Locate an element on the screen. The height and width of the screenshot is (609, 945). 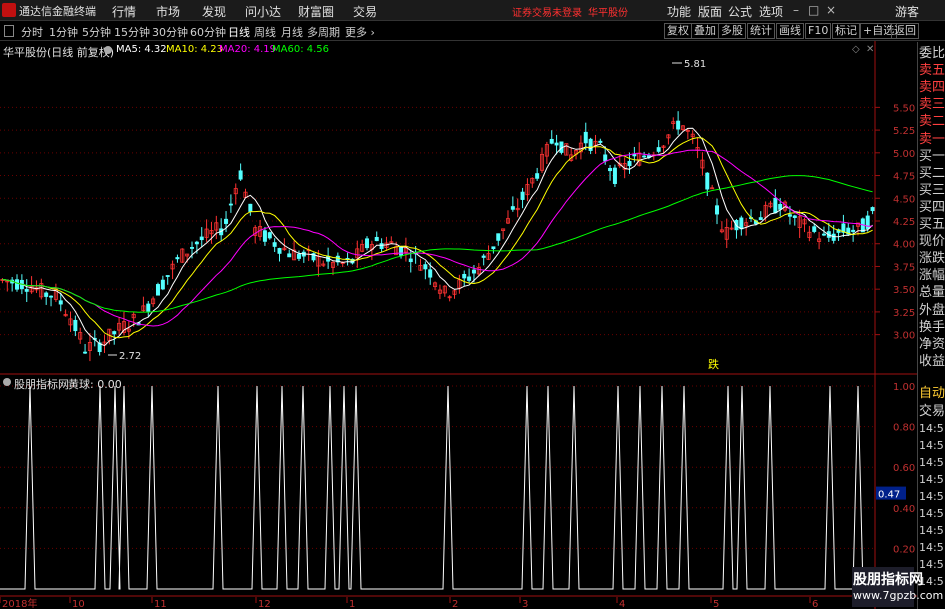
price-tick-label: 5.25 is located at coordinates (904, 131).